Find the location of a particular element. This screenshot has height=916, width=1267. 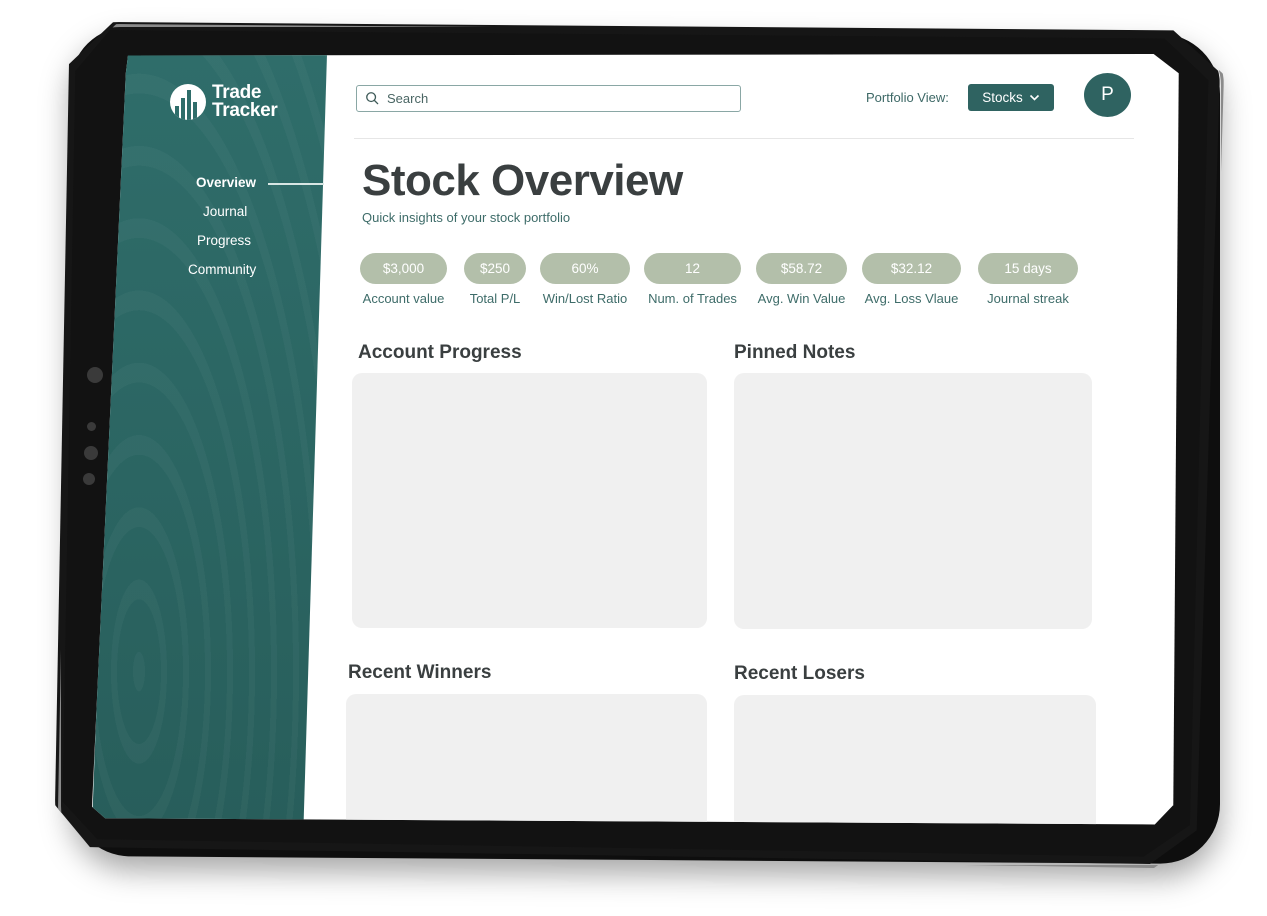

stat-pill: $3,000 is located at coordinates (403, 268).